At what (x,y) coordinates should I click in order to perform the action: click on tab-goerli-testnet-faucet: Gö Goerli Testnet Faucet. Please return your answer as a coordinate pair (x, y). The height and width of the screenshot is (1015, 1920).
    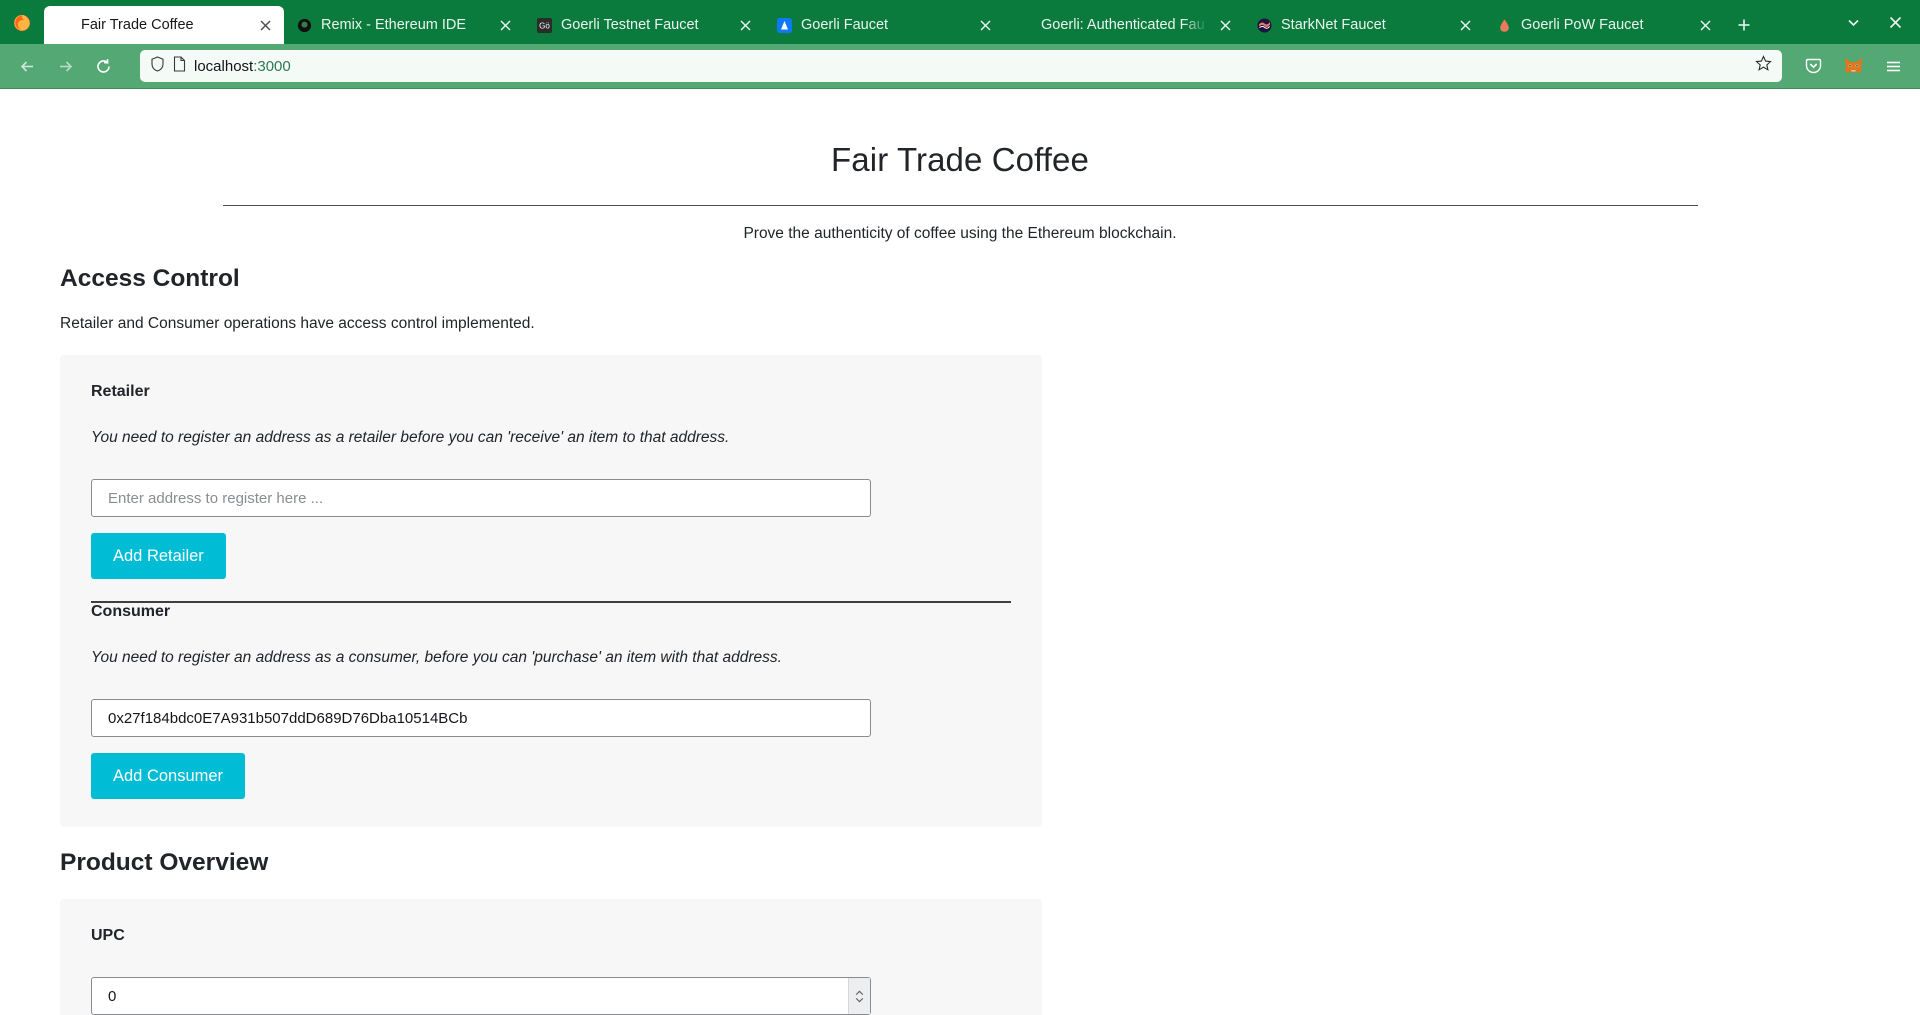
    Looking at the image, I should click on (644, 25).